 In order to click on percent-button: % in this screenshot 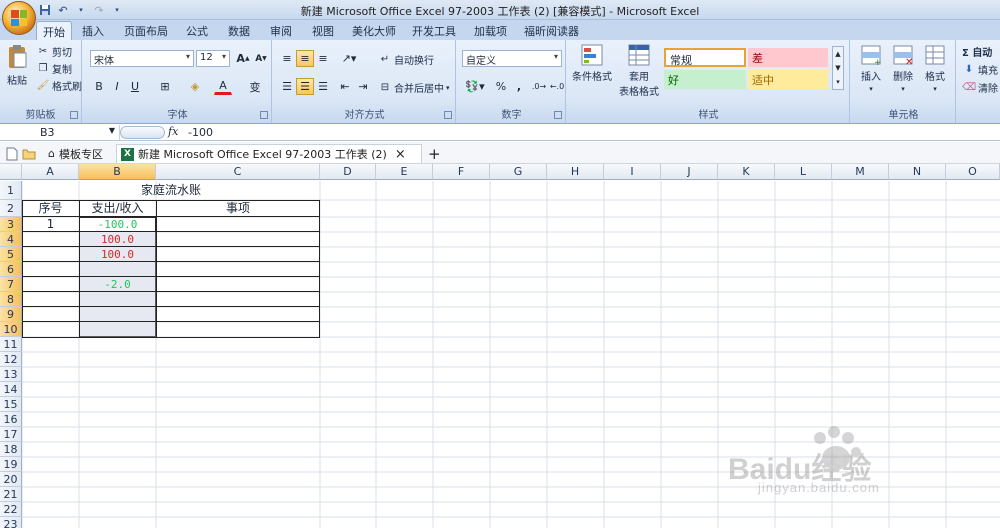, I will do `click(501, 86)`.